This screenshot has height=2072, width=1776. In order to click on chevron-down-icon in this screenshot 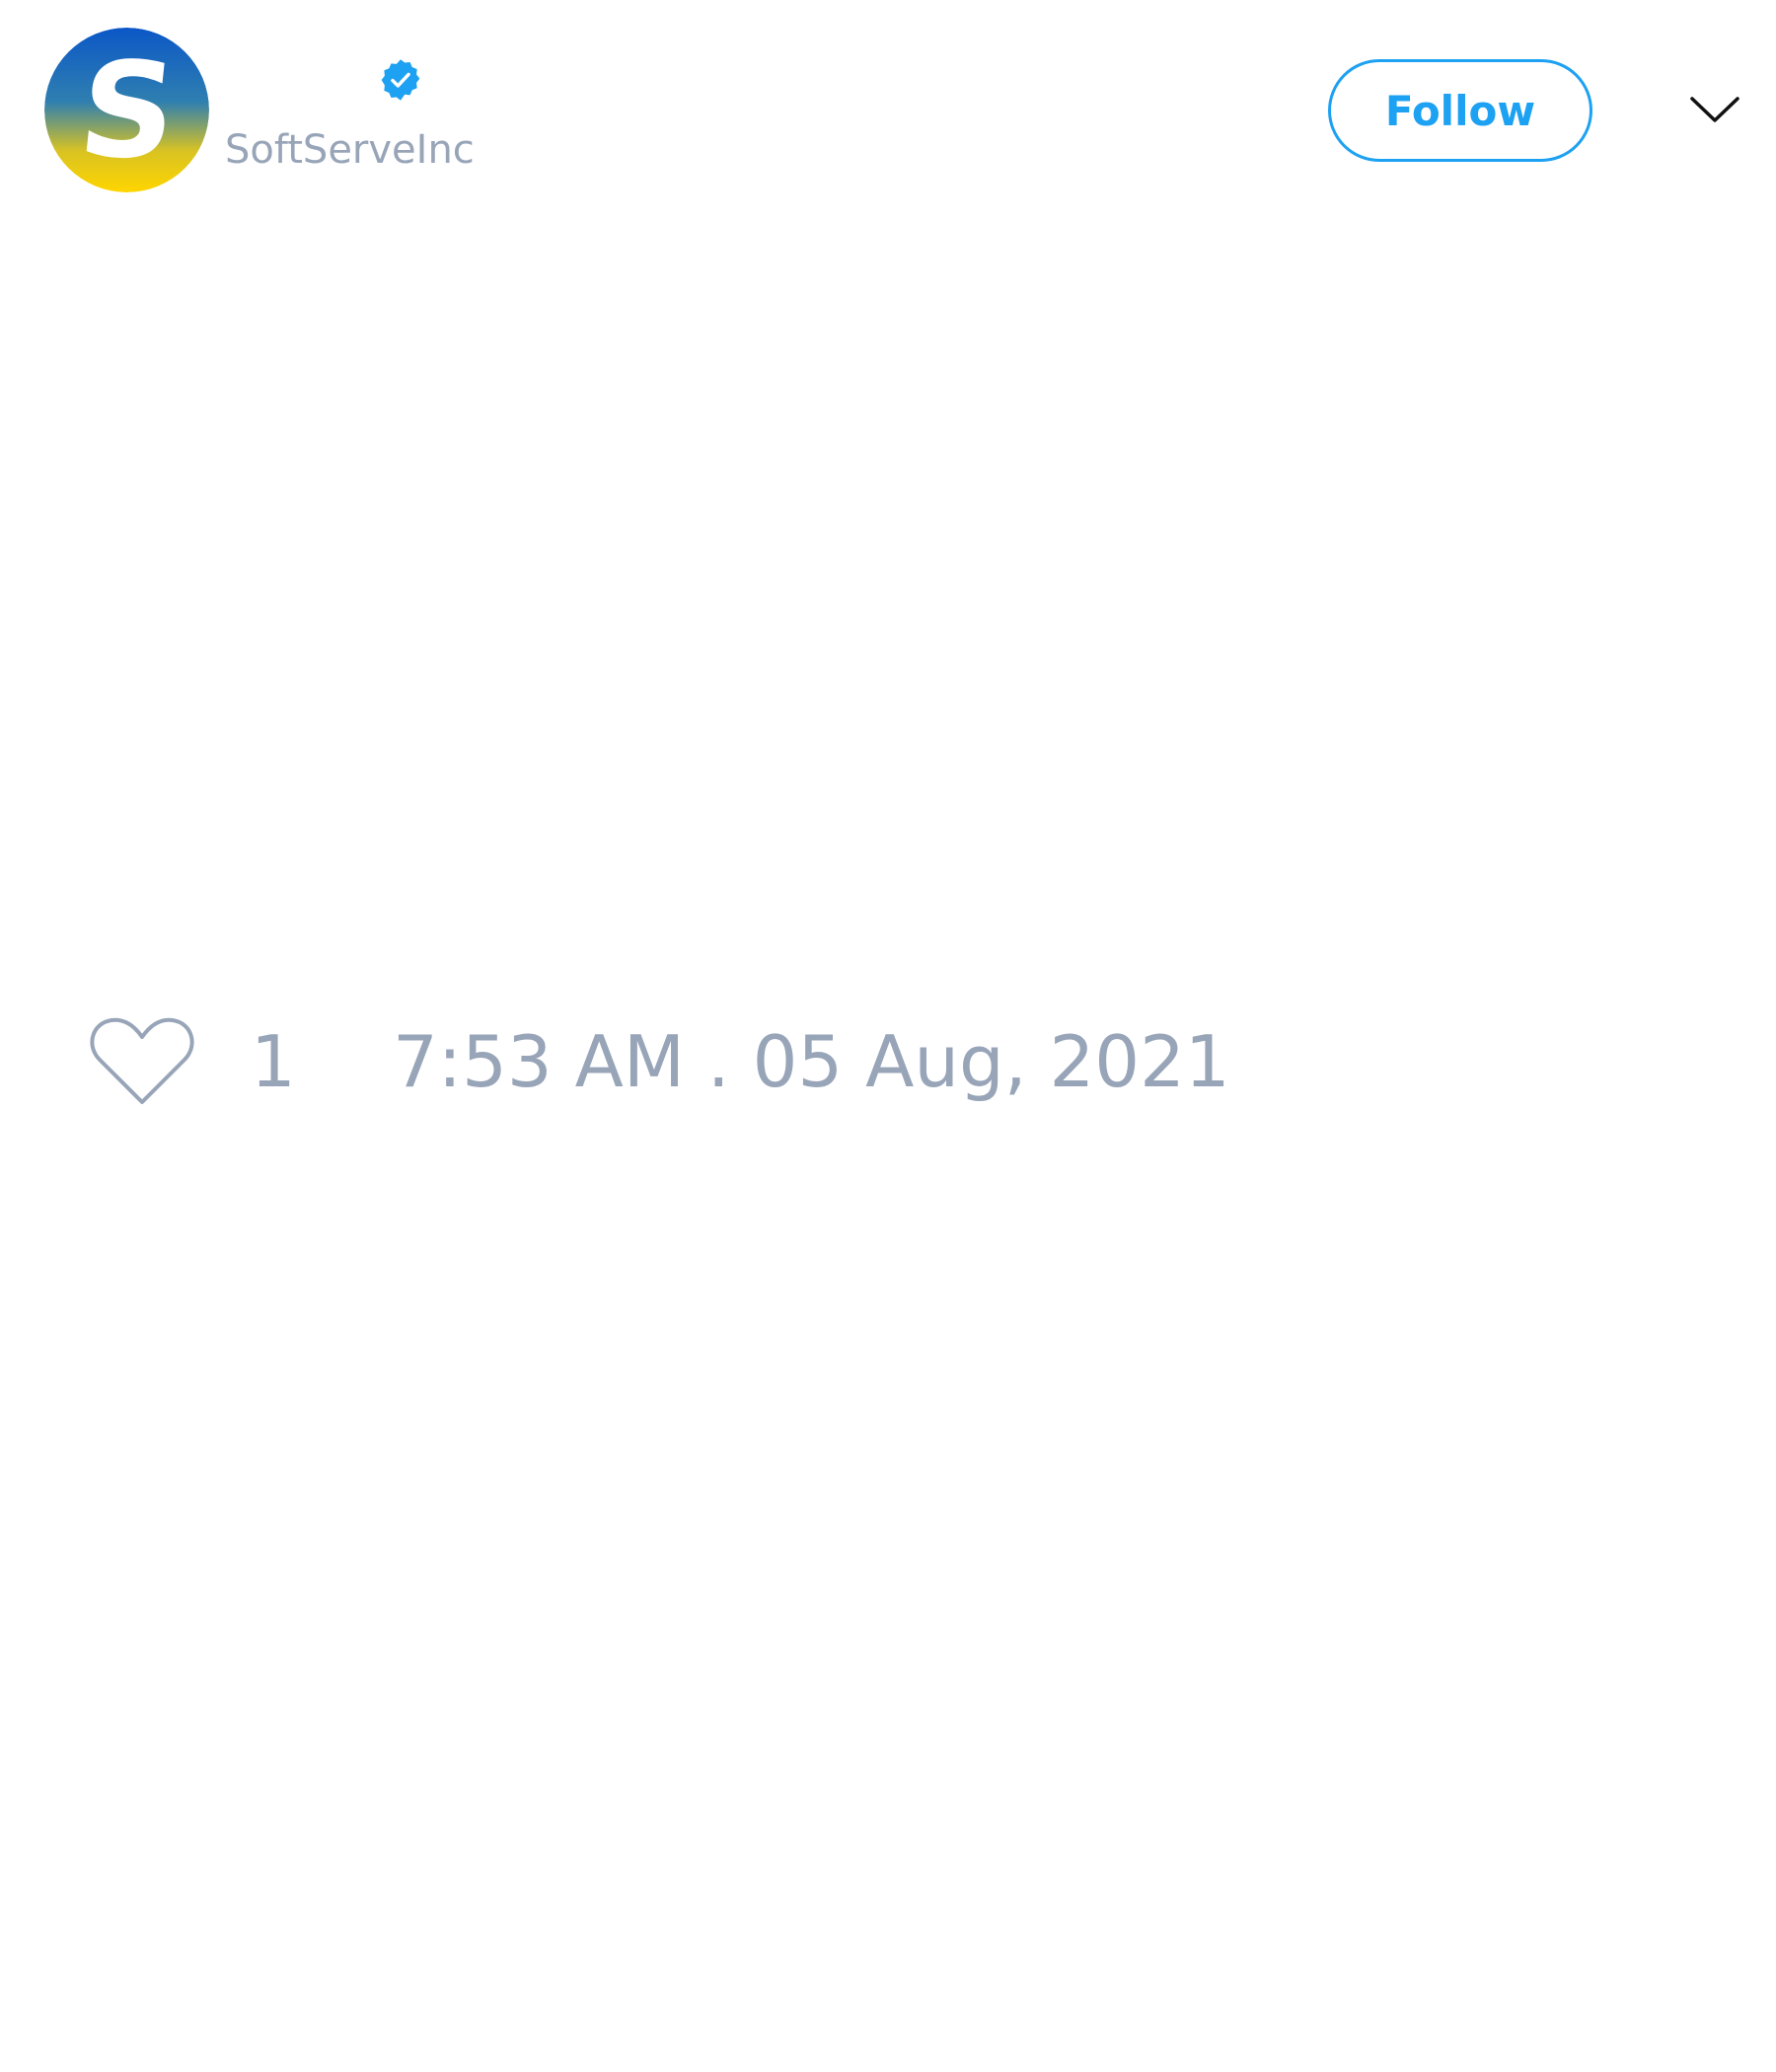, I will do `click(1714, 111)`.